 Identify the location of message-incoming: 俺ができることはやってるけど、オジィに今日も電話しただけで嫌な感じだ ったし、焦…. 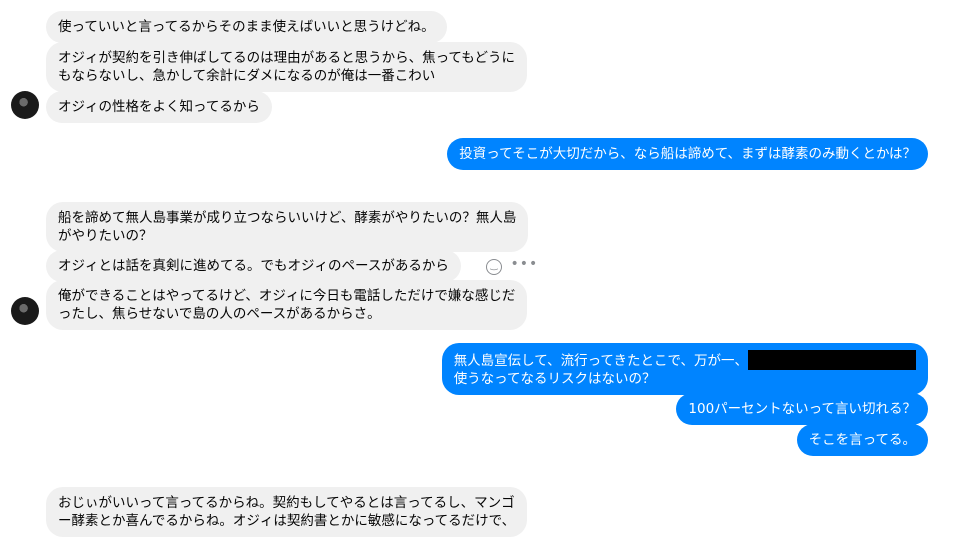
(287, 305).